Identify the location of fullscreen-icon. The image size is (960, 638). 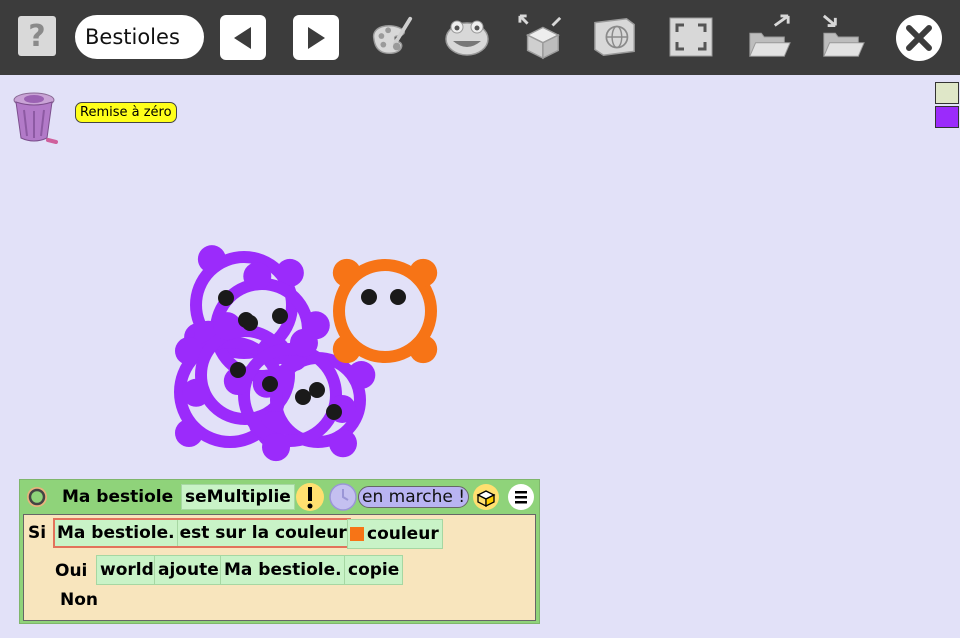
(691, 37).